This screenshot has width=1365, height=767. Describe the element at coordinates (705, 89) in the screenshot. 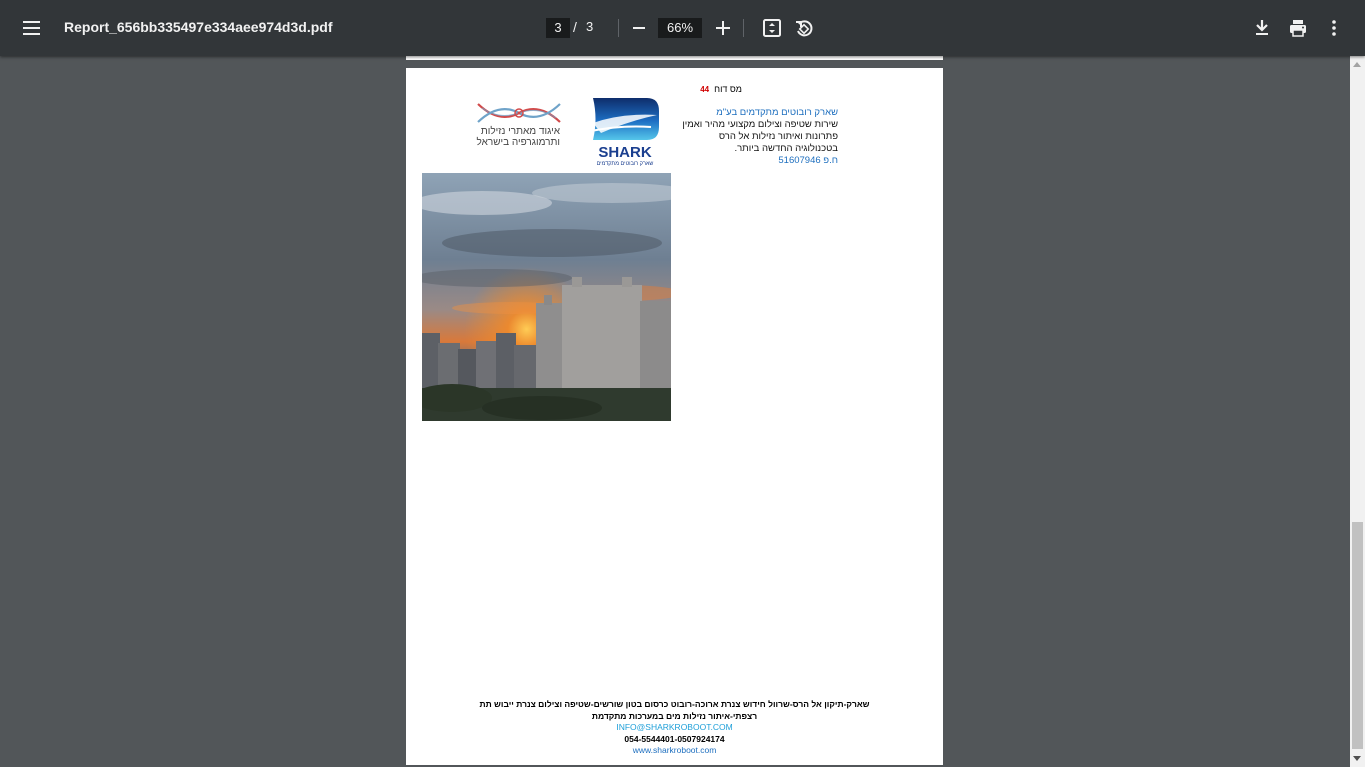

I see `report-number: 44` at that location.